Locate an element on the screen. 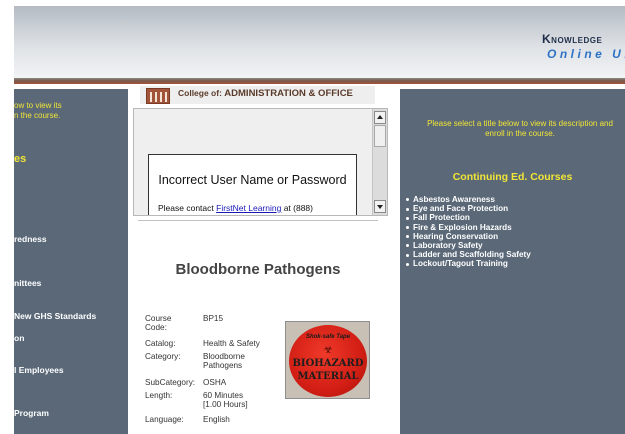 The width and height of the screenshot is (625, 434). left-intro-line-1: ow to view its is located at coordinates (38, 105).